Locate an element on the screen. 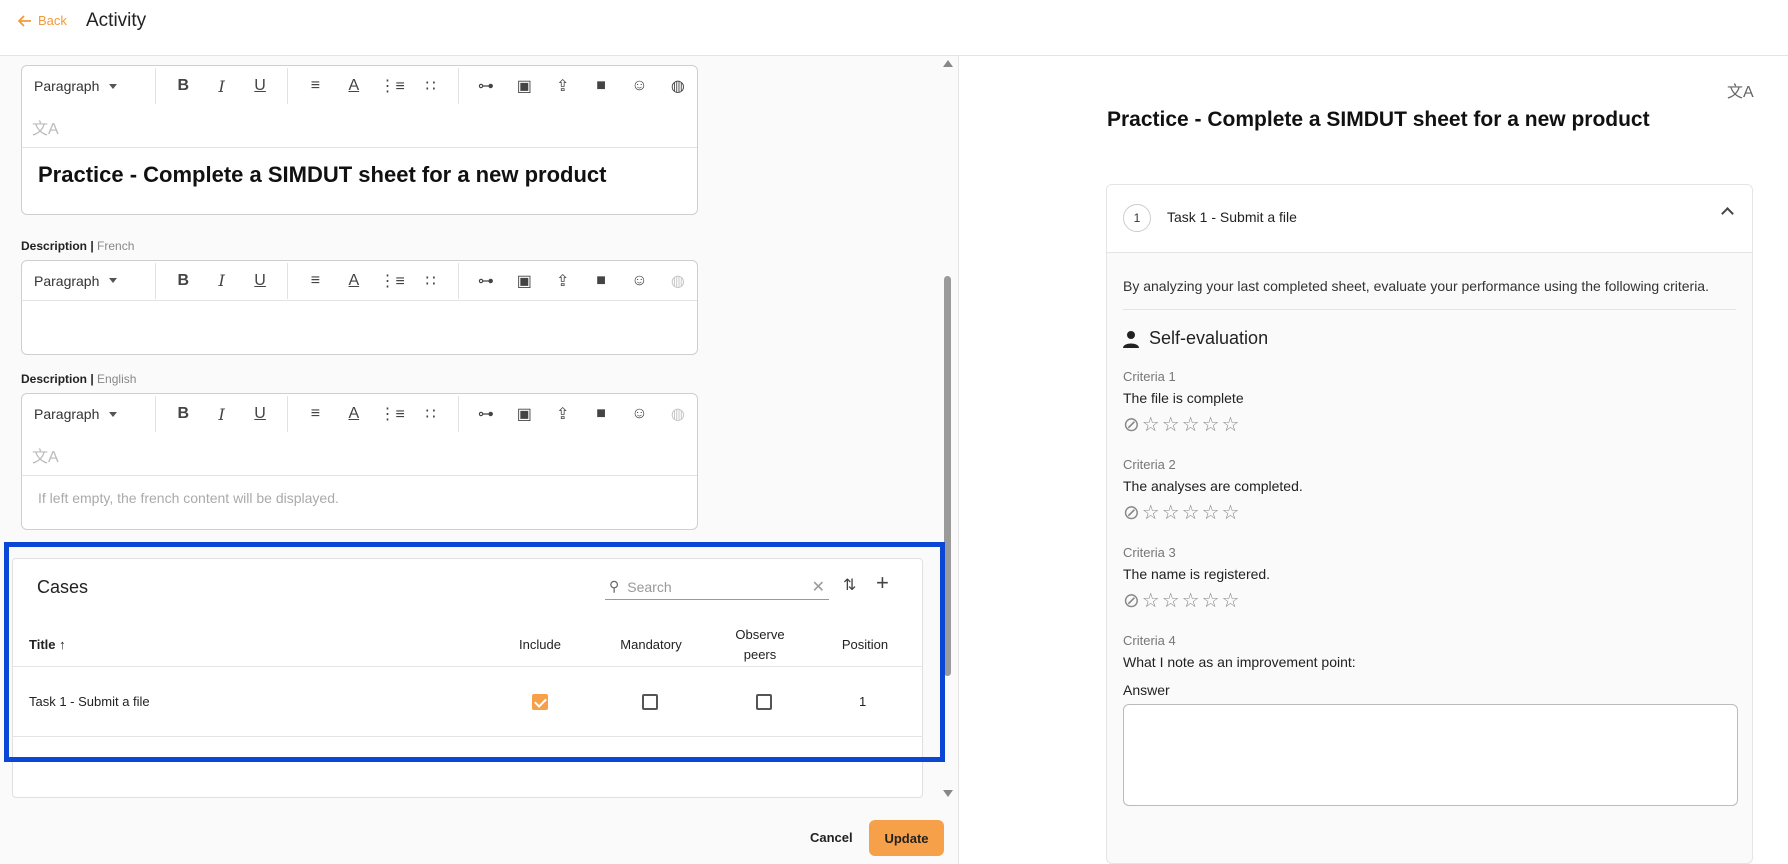 Image resolution: width=1788 pixels, height=864 pixels. table-row: Task 1 - Submit a file 1 is located at coordinates (467, 702).